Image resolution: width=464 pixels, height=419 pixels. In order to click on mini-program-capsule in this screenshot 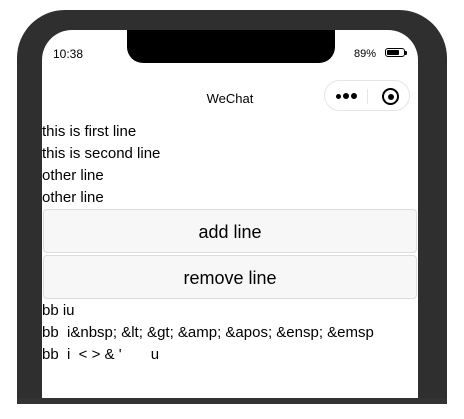, I will do `click(367, 95)`.